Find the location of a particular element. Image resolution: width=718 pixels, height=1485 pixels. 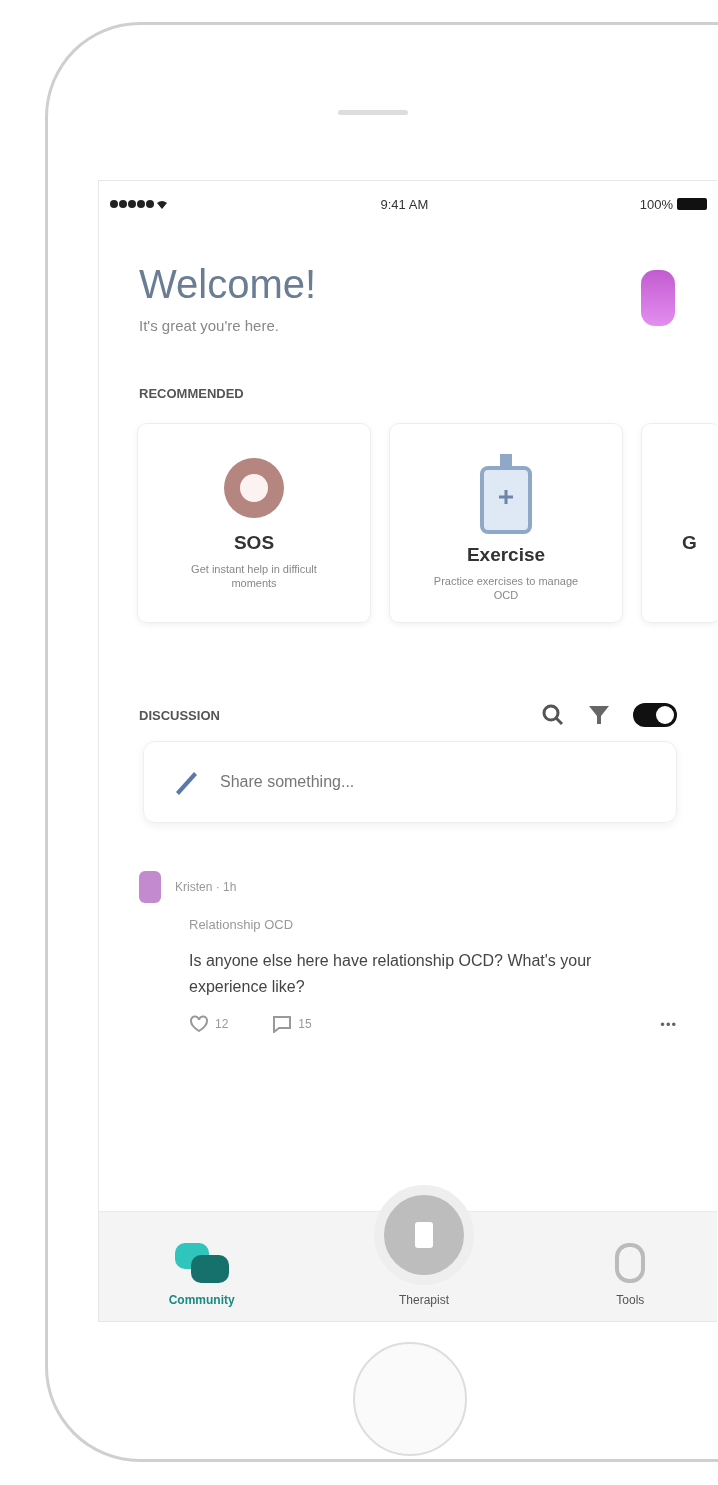

recommendation-card: Exercise Practice exercises to manage OCD is located at coordinates (506, 523).